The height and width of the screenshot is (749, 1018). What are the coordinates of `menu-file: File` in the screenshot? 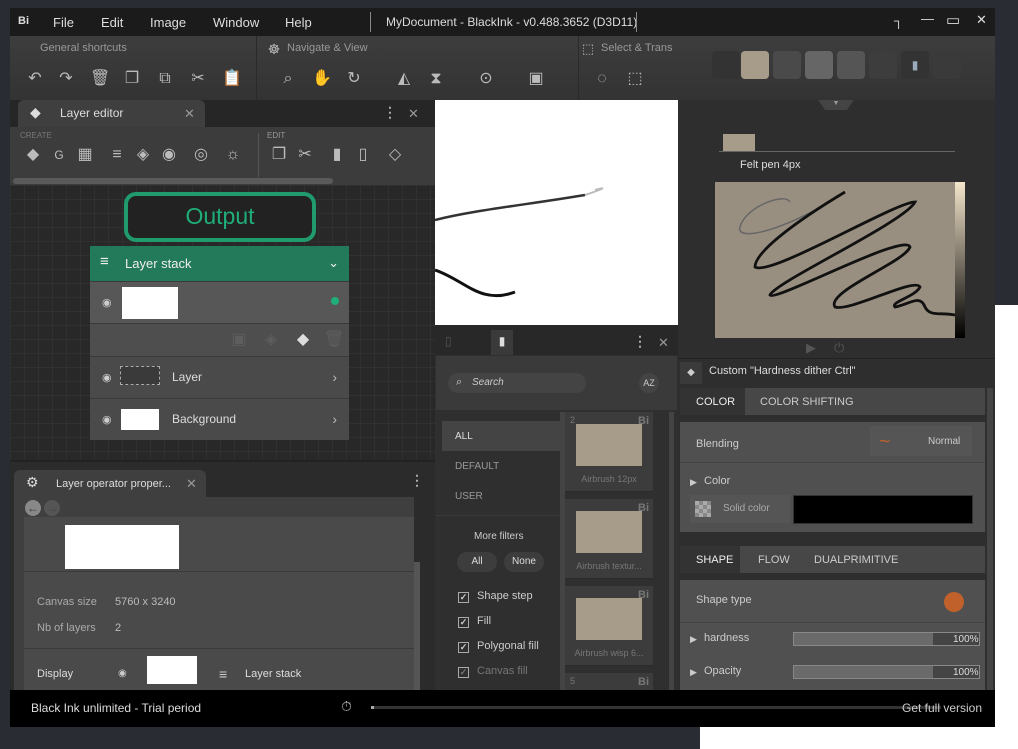 It's located at (63, 22).